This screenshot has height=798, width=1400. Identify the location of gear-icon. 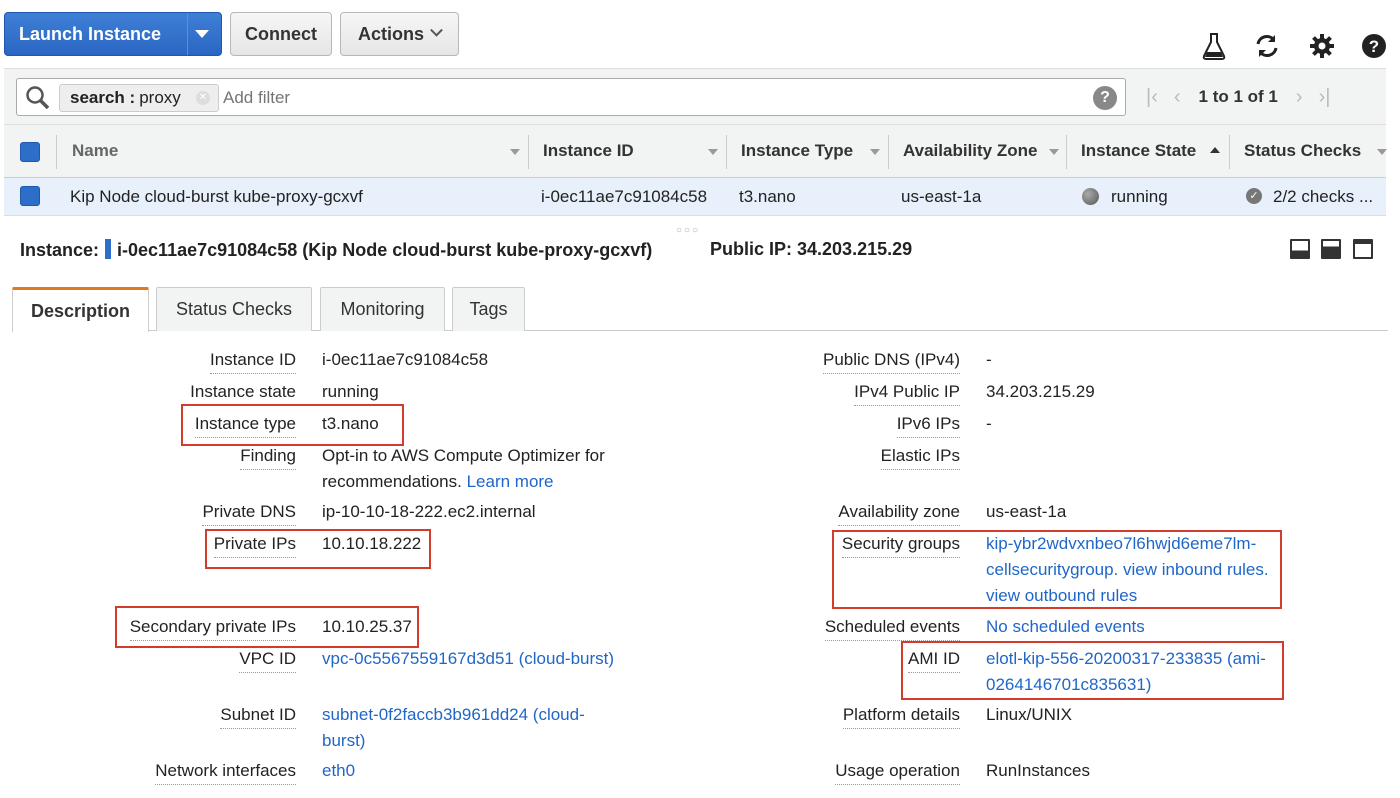
(1322, 46).